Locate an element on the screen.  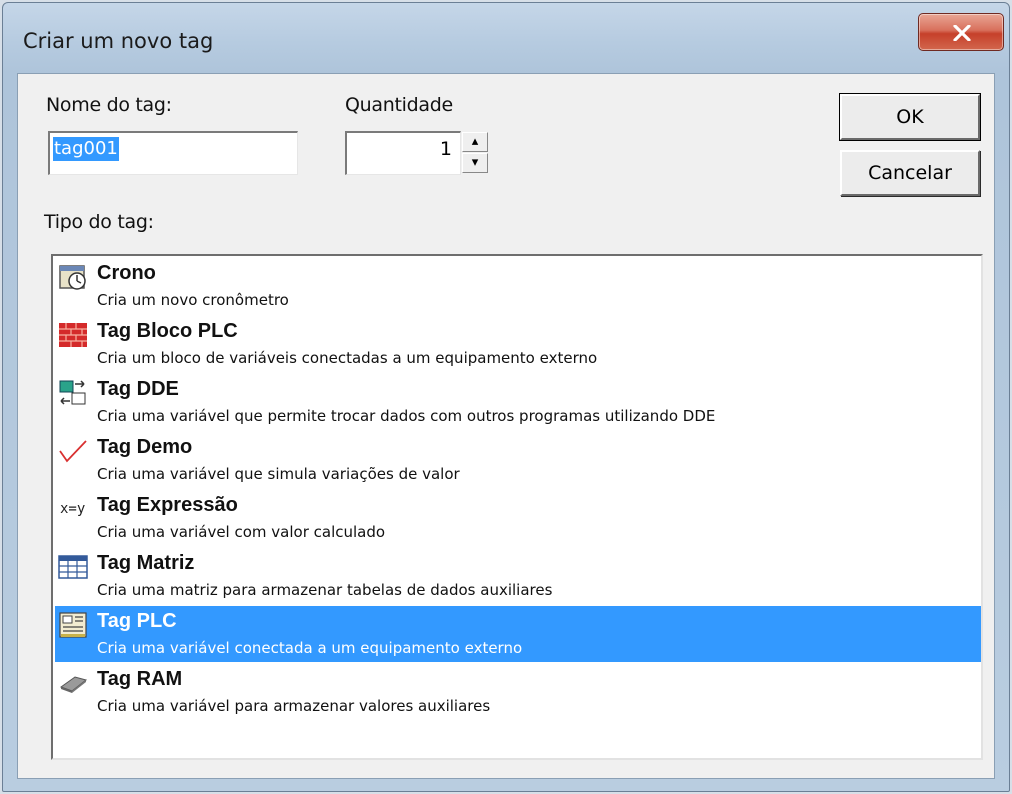
tag-name-label: Nome do tag: is located at coordinates (109, 105).